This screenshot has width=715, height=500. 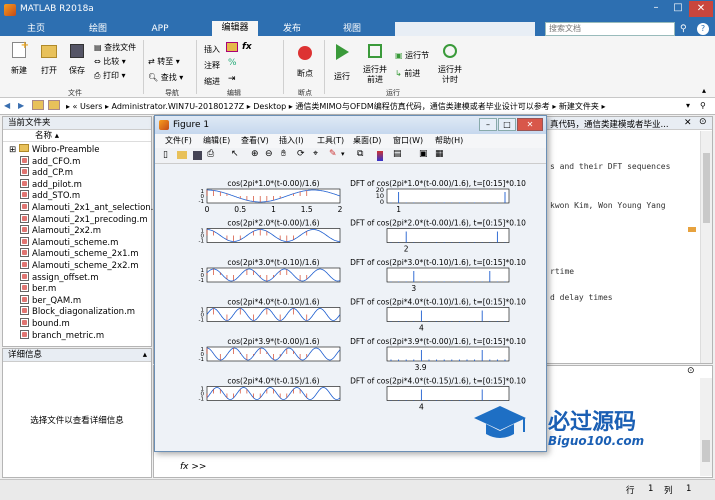 I want to click on print-figure-icon: ⎙, so click(x=210, y=154).